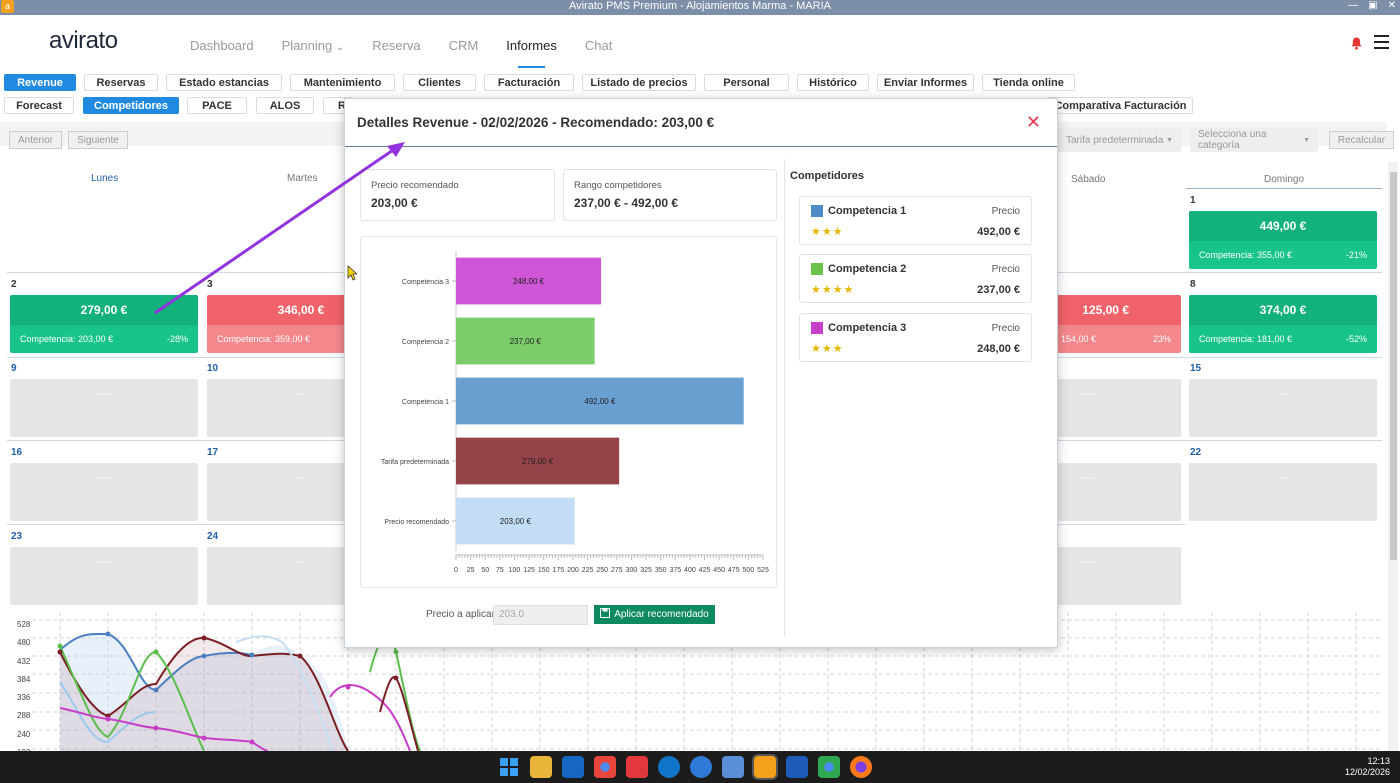  Describe the element at coordinates (867, 328) in the screenshot. I see `competitor-name: Competencia 3` at that location.